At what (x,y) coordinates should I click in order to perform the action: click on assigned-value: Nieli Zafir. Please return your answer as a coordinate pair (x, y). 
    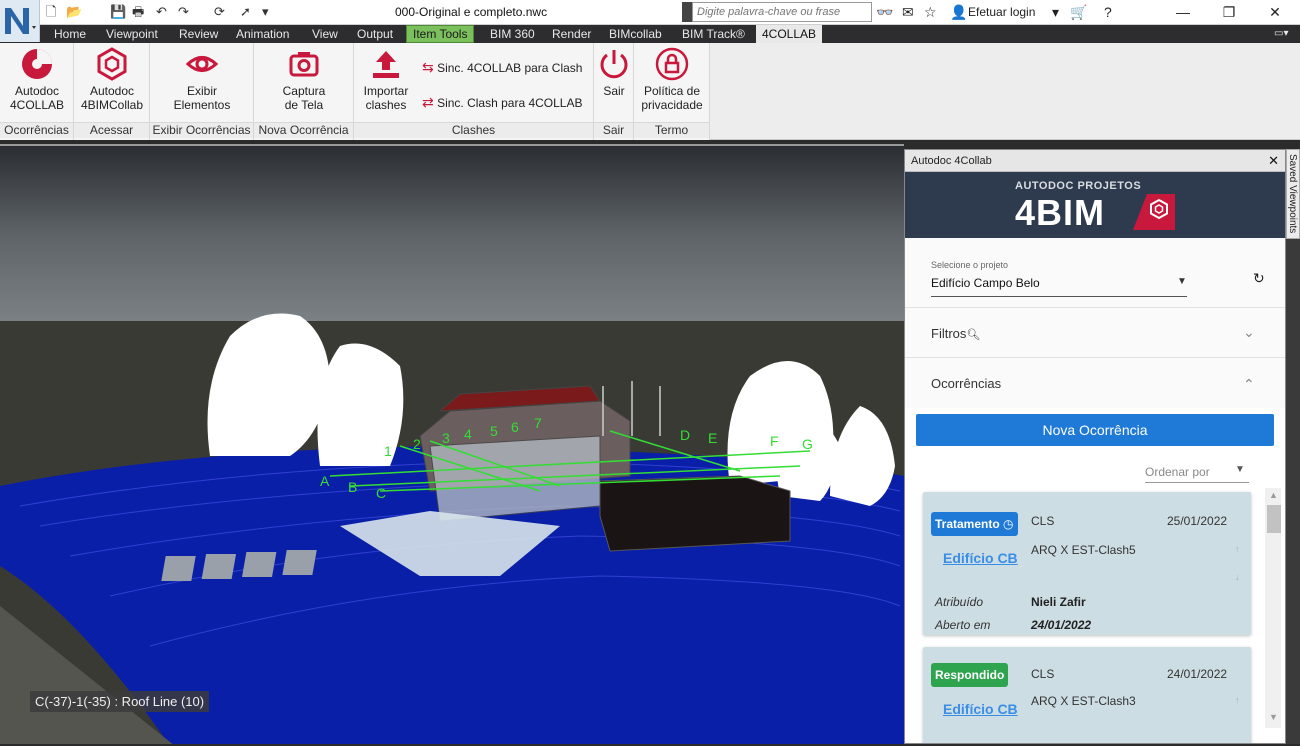
    Looking at the image, I should click on (1058, 602).